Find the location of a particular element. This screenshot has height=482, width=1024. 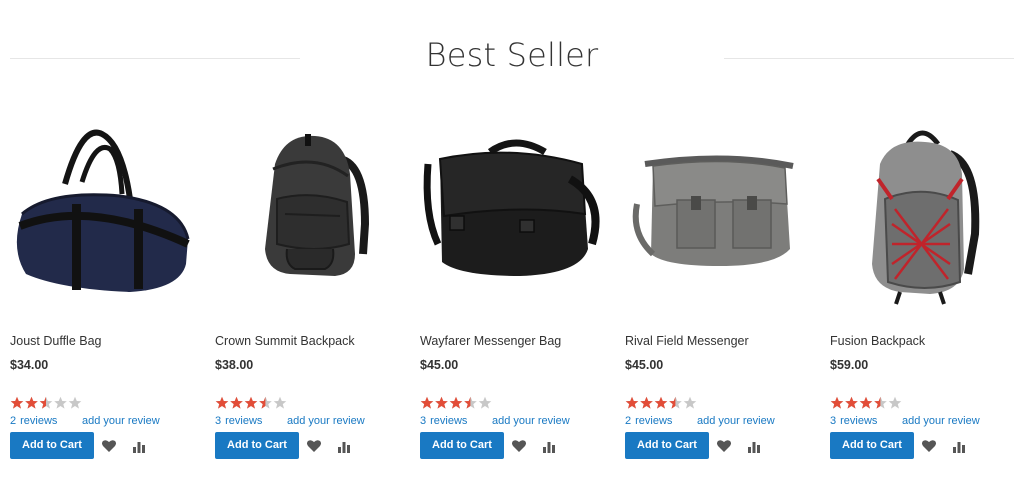

product-name-link: Joust Duffle Bag is located at coordinates (56, 341).